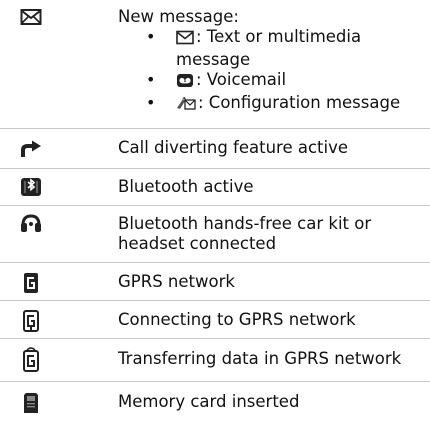  Describe the element at coordinates (32, 224) in the screenshot. I see `headset-icon` at that location.